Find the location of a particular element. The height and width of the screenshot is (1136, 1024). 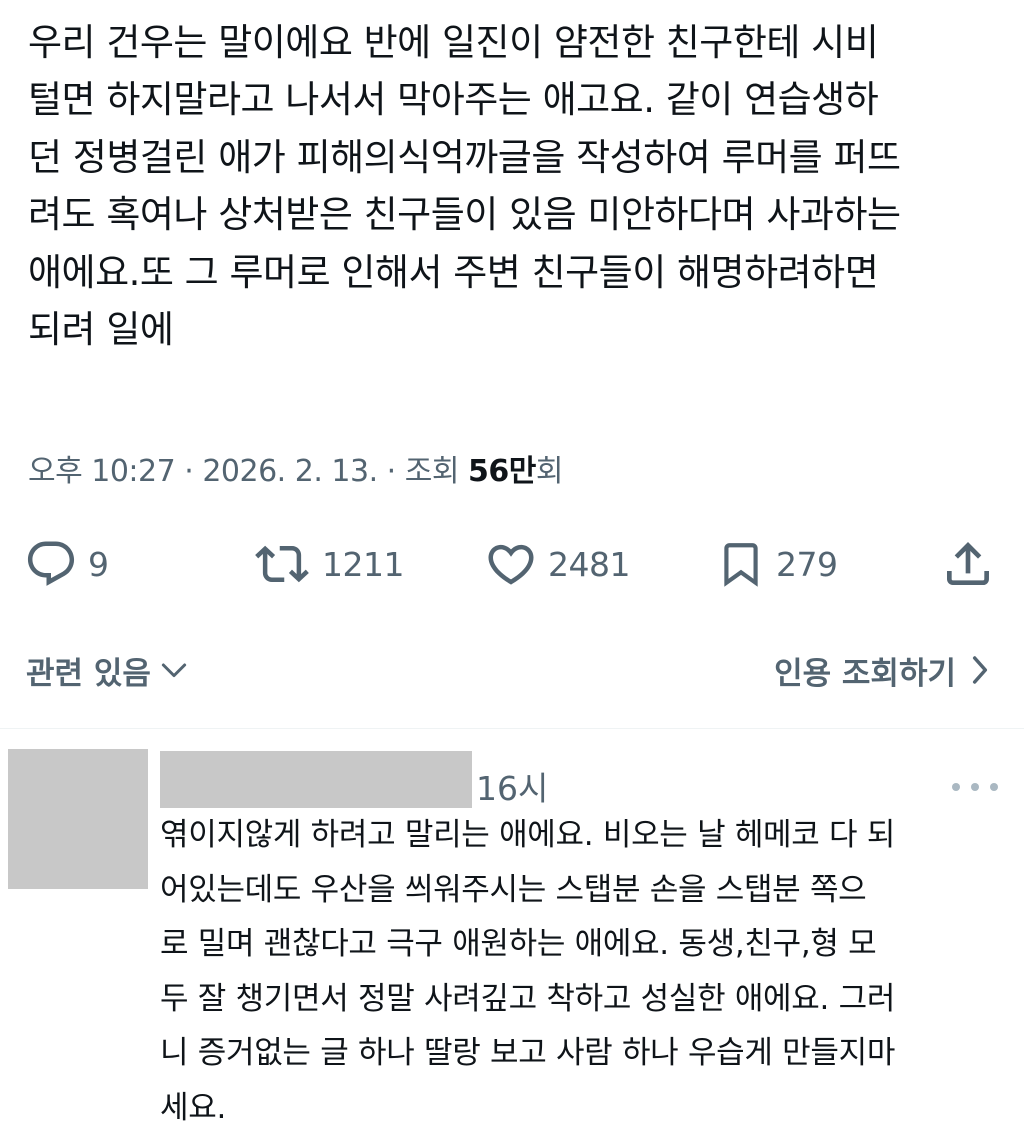

related-label: 관련 있음 is located at coordinates (88, 673).